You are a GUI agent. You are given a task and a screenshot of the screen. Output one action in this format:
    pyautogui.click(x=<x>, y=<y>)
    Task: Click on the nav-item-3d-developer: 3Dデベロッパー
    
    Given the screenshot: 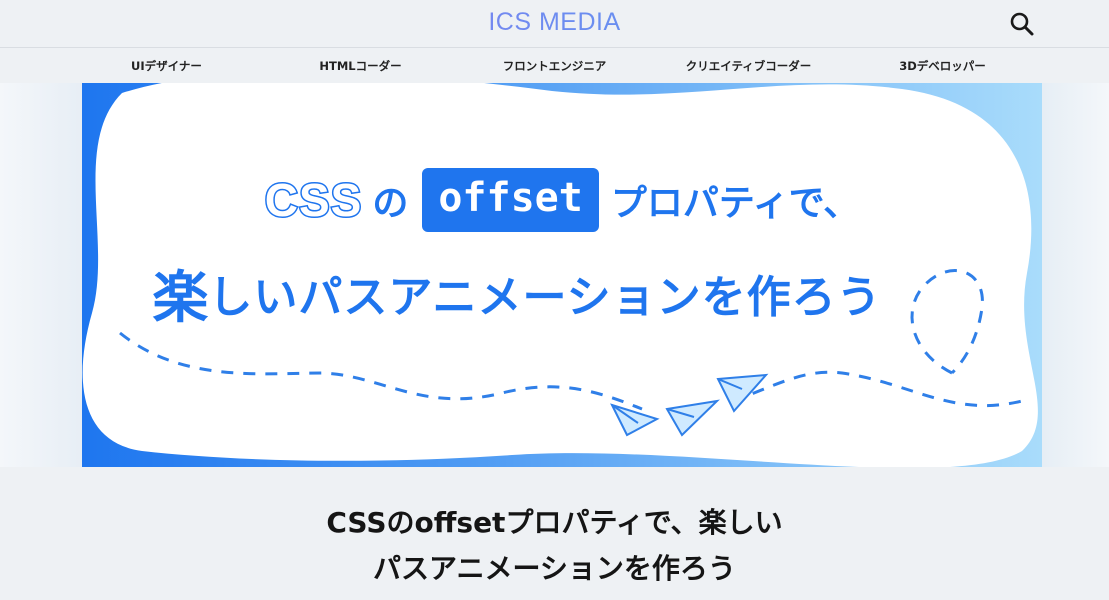 What is the action you would take?
    pyautogui.click(x=943, y=66)
    